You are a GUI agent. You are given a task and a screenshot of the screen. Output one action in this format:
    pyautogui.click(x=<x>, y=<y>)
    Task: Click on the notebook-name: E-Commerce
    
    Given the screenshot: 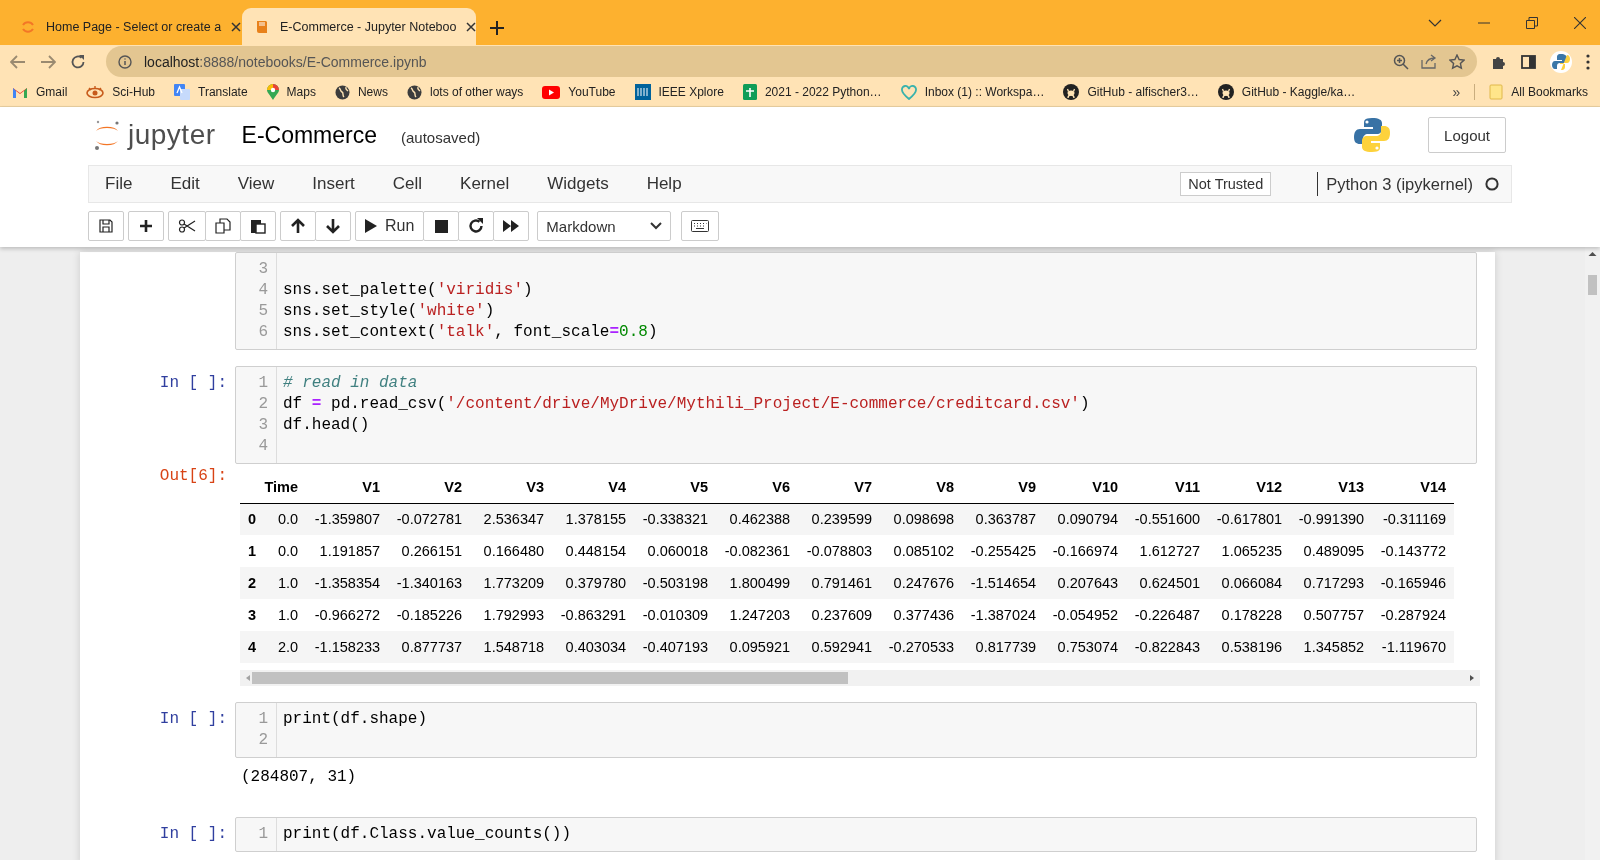 What is the action you would take?
    pyautogui.click(x=309, y=135)
    